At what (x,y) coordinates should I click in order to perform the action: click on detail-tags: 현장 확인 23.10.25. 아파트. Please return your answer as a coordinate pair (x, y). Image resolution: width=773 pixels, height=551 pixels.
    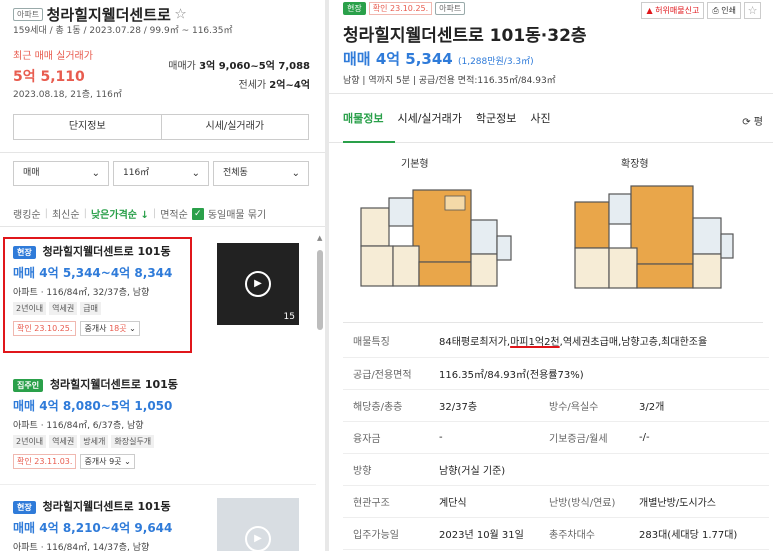
    Looking at the image, I should click on (404, 8).